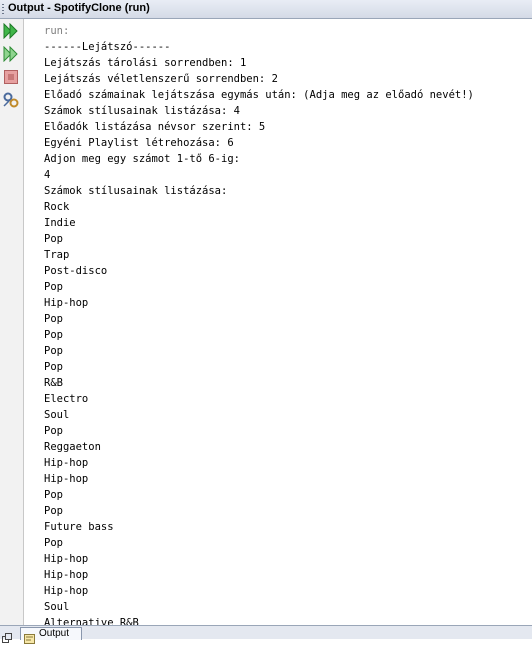 Image resolution: width=532 pixels, height=648 pixels. What do you see at coordinates (53, 383) in the screenshot?
I see `console-line: R&B` at bounding box center [53, 383].